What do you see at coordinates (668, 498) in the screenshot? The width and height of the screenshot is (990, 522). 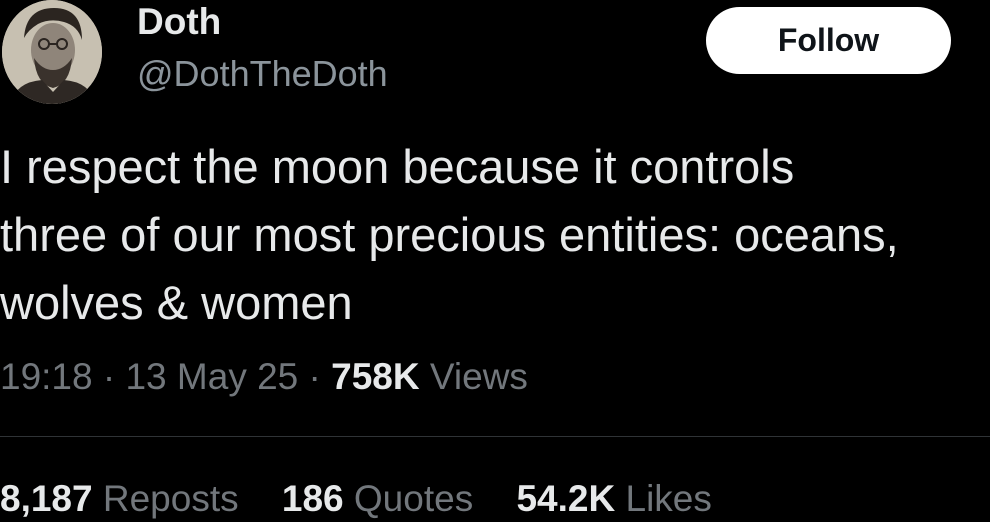 I see `likes-label: Likes` at bounding box center [668, 498].